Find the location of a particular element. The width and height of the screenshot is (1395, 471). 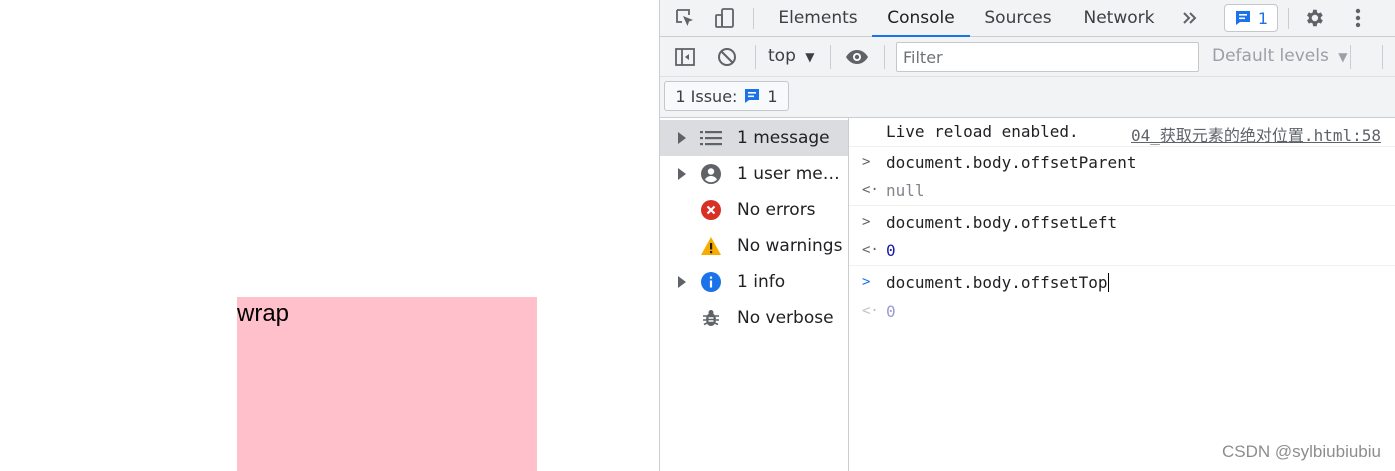

devtools-tabbar: Elements Console Sources Network 1 is located at coordinates (1027, 18).